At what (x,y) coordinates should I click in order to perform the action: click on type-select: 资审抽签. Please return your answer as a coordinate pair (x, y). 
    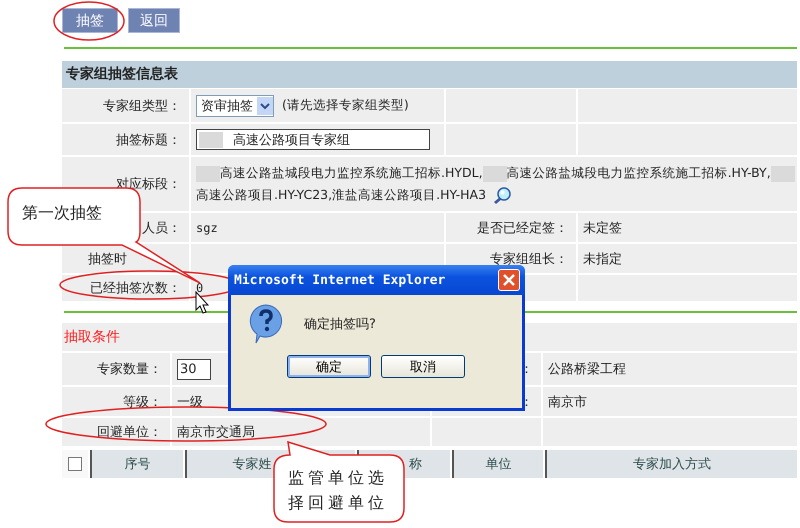
    Looking at the image, I should click on (235, 105).